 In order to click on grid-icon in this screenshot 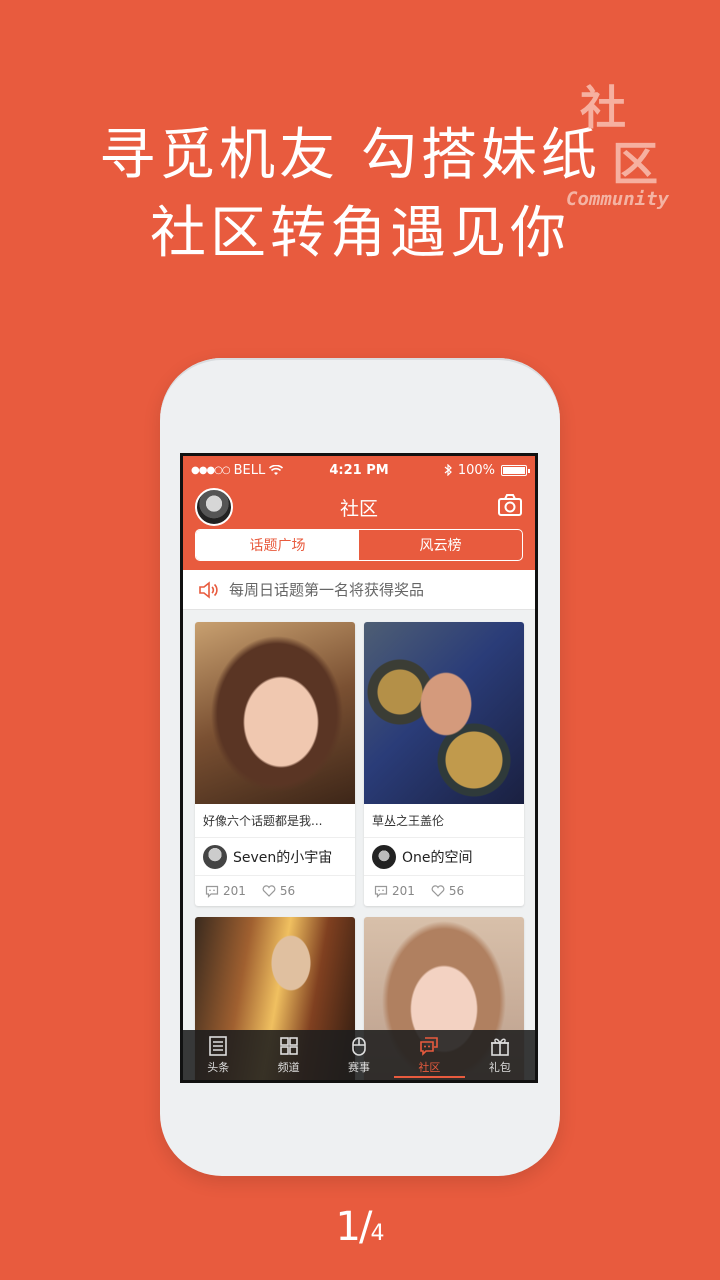, I will do `click(288, 1046)`.